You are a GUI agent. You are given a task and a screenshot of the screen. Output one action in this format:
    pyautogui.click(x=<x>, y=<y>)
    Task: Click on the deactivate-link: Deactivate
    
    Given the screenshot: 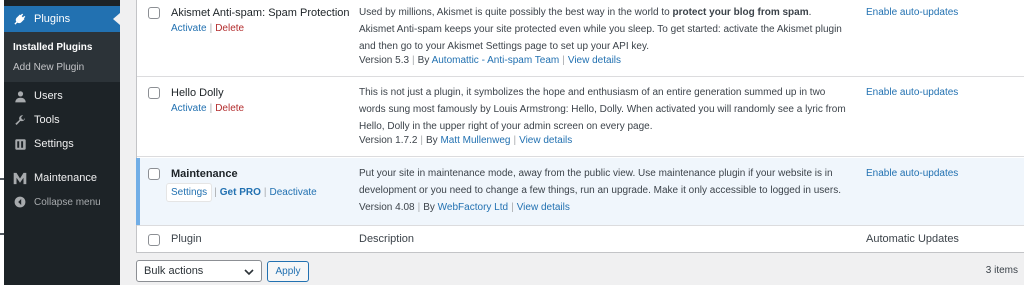 What is the action you would take?
    pyautogui.click(x=292, y=192)
    